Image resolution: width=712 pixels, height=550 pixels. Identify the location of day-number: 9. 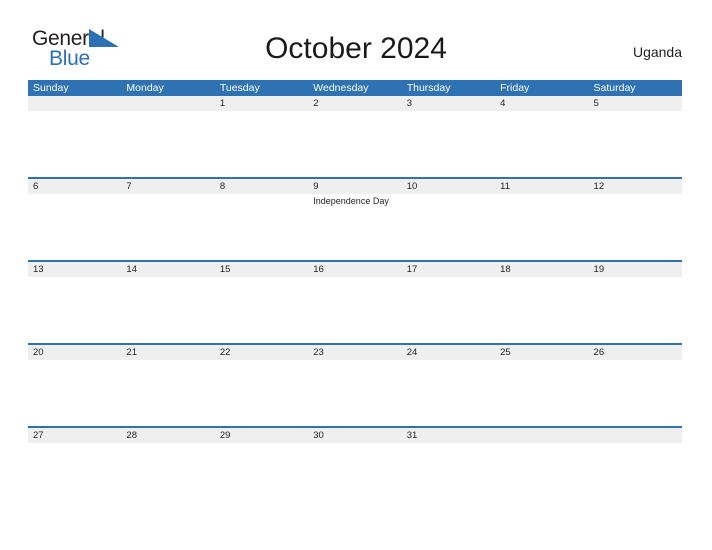
(354, 186).